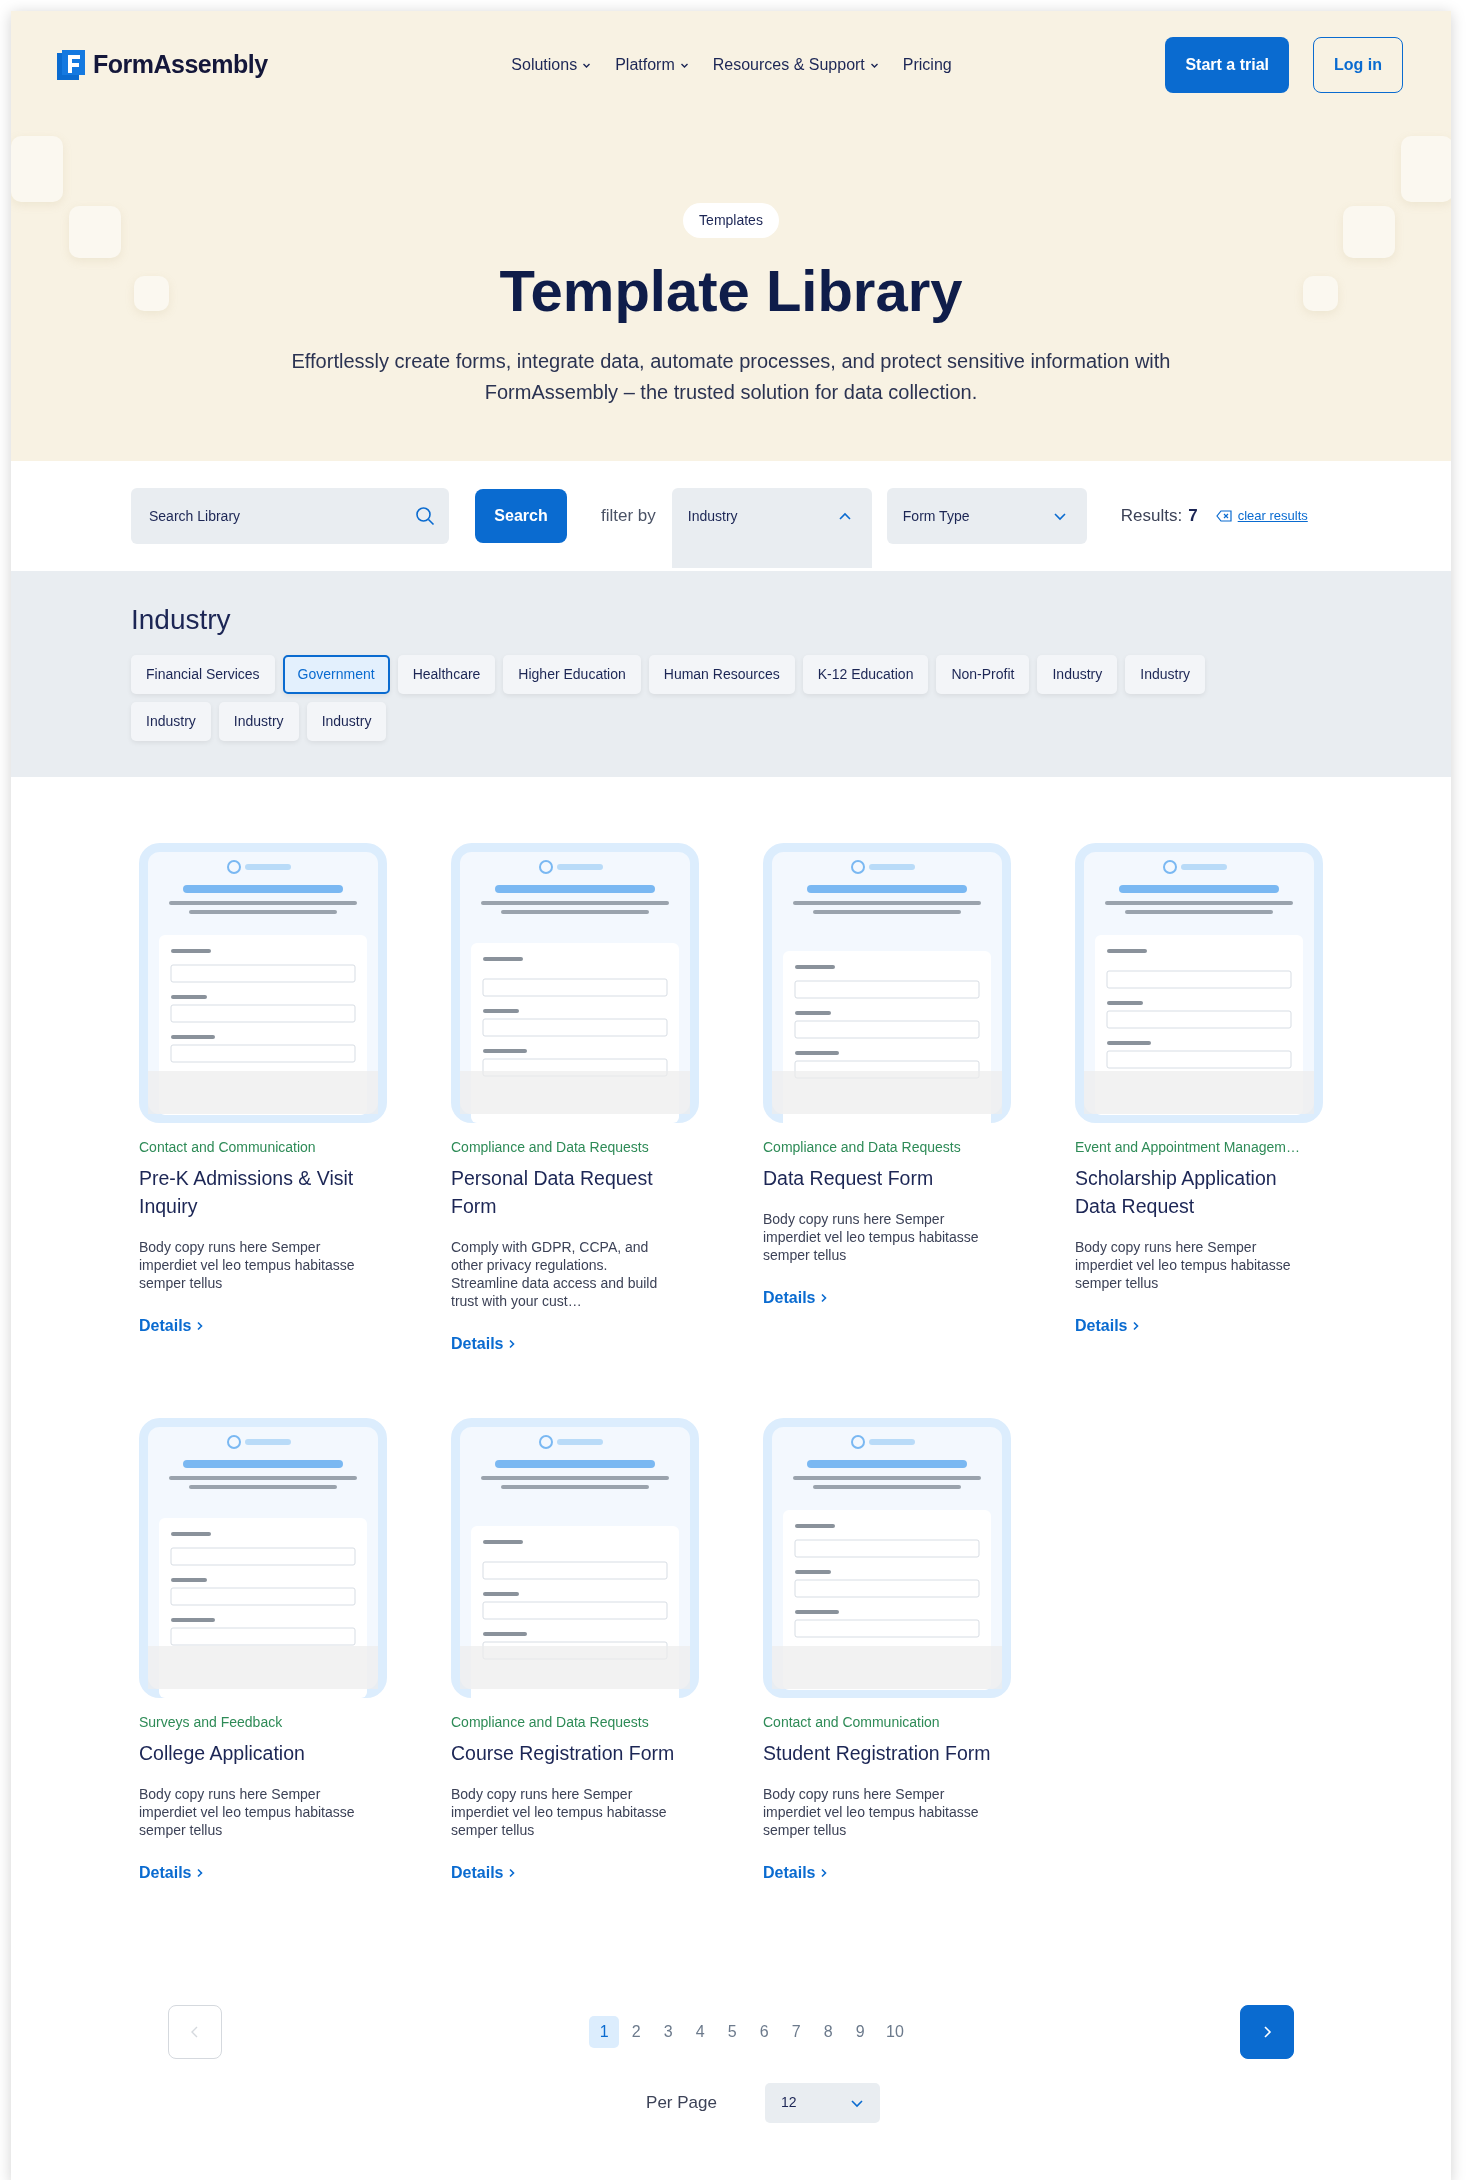 The width and height of the screenshot is (1476, 2180). What do you see at coordinates (1151, 516) in the screenshot?
I see `results-label: Results:` at bounding box center [1151, 516].